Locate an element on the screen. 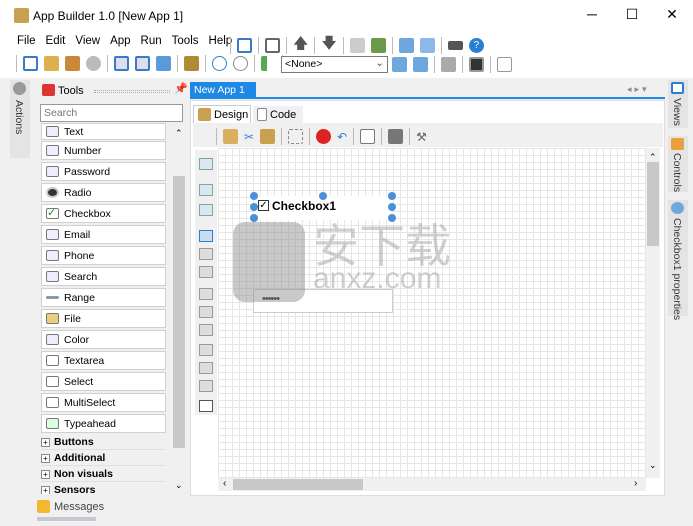 Image resolution: width=693 pixels, height=526 pixels. help-icon: ? is located at coordinates (476, 45).